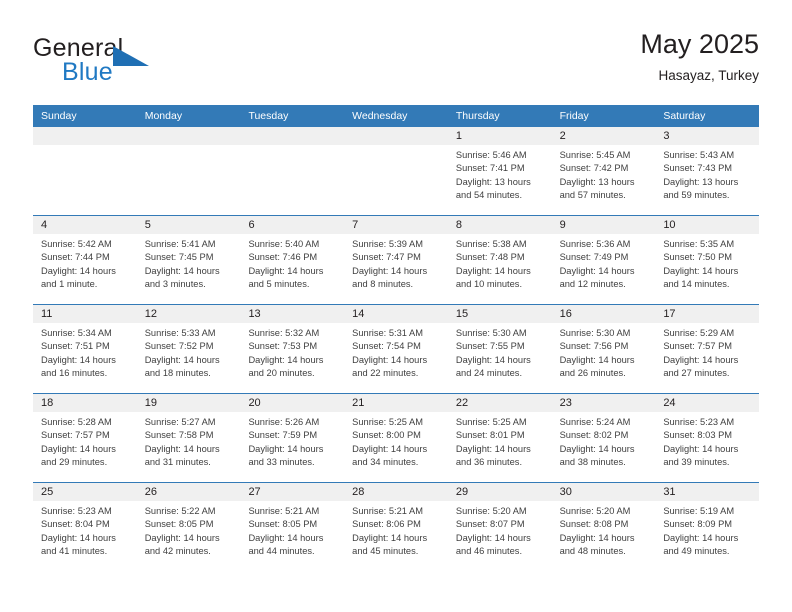 The height and width of the screenshot is (612, 792). Describe the element at coordinates (477, 116) in the screenshot. I see `weekday-header-thursday: Thursday` at that location.